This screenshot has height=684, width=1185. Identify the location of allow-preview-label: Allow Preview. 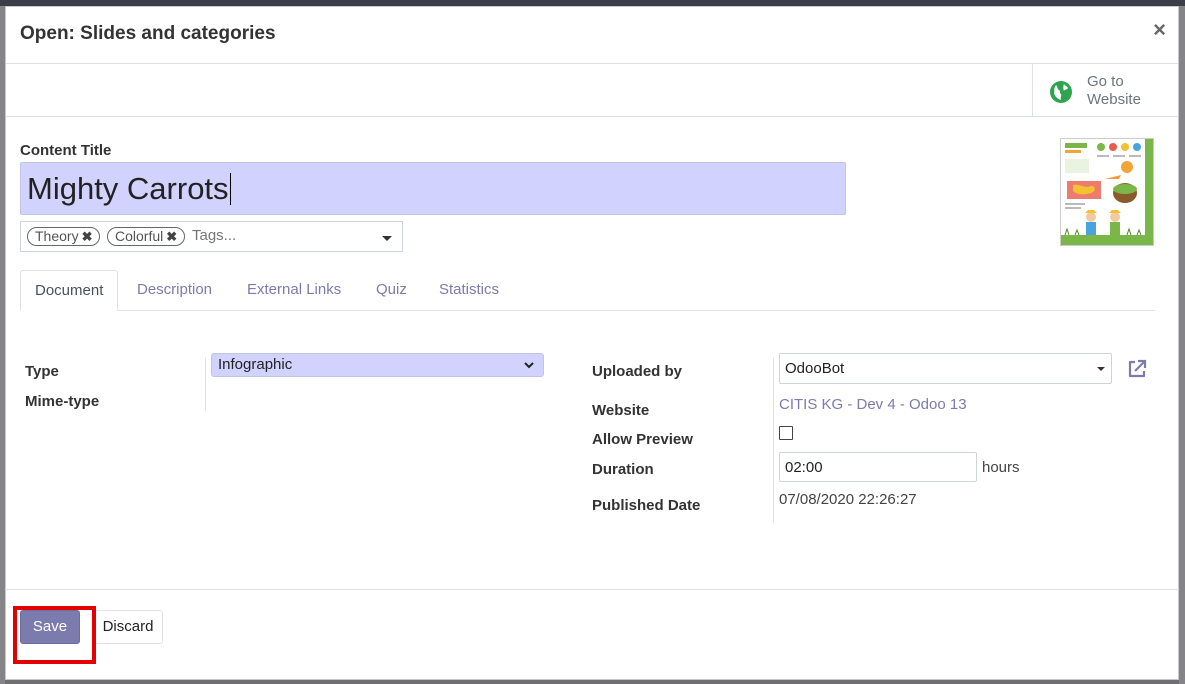
(642, 439).